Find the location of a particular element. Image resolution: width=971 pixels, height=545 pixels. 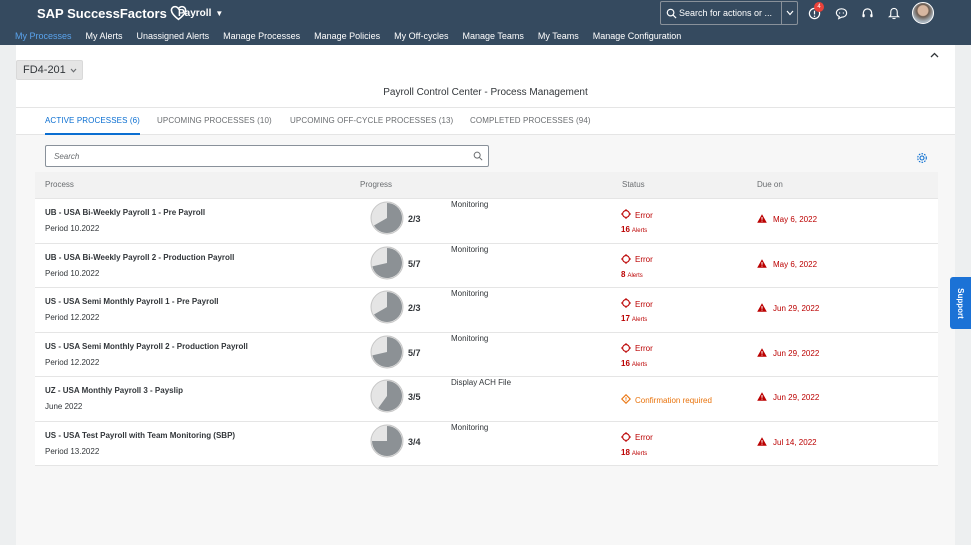

tab-active-processes: ACTIVE PROCESSES (6) is located at coordinates (92, 120).